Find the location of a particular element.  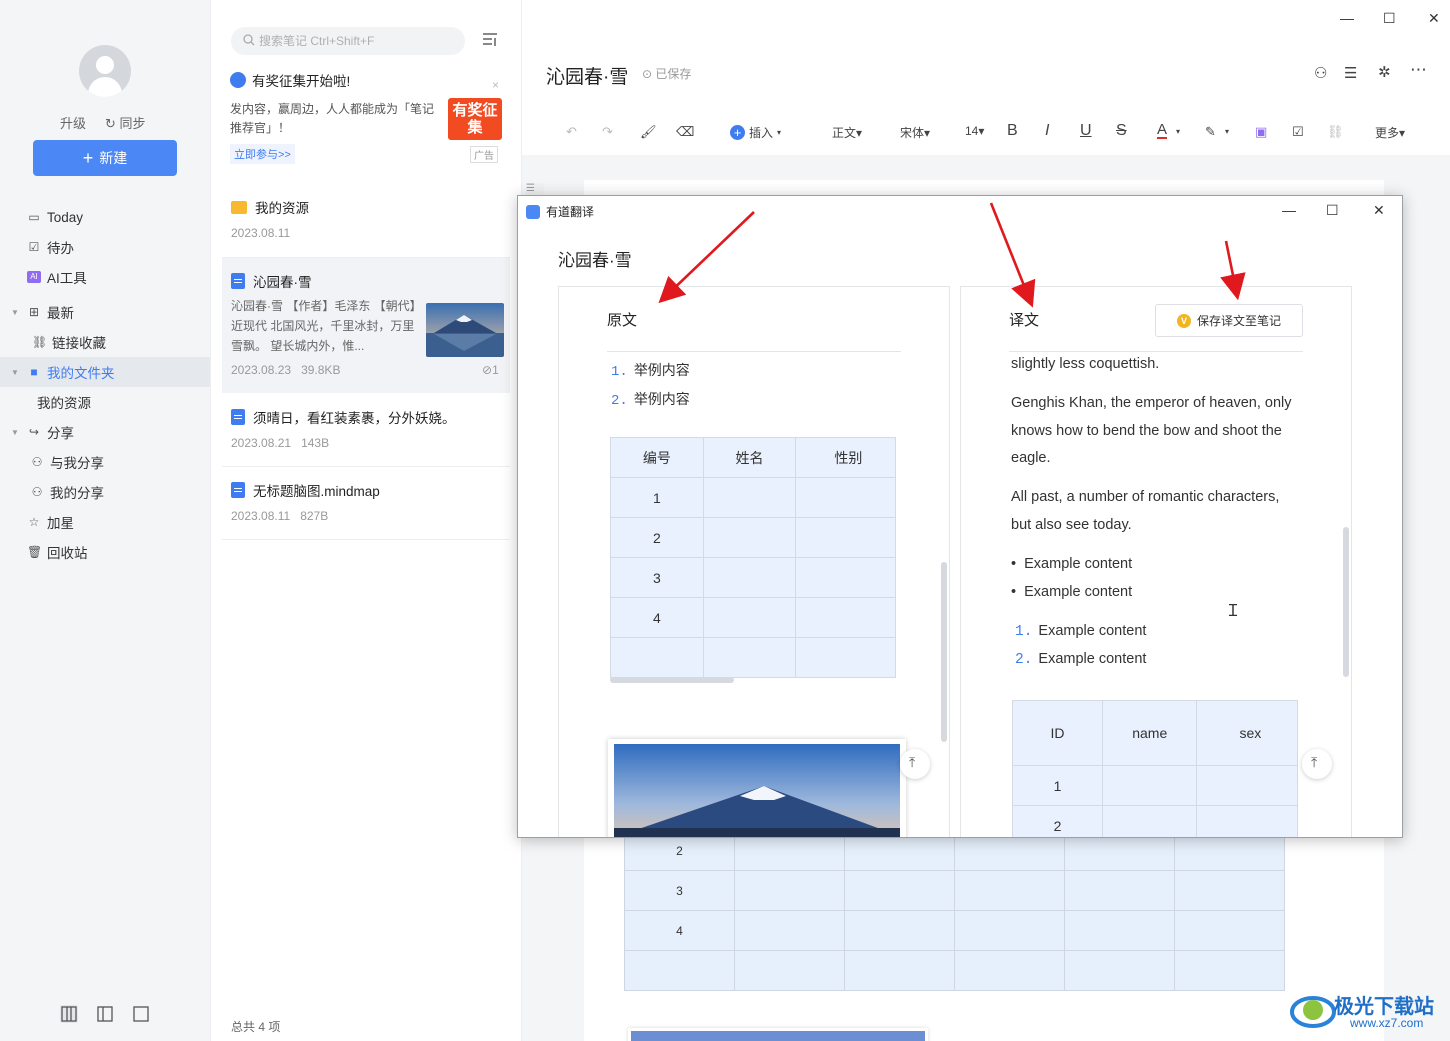

folder-icon: ■ is located at coordinates (34, 372).